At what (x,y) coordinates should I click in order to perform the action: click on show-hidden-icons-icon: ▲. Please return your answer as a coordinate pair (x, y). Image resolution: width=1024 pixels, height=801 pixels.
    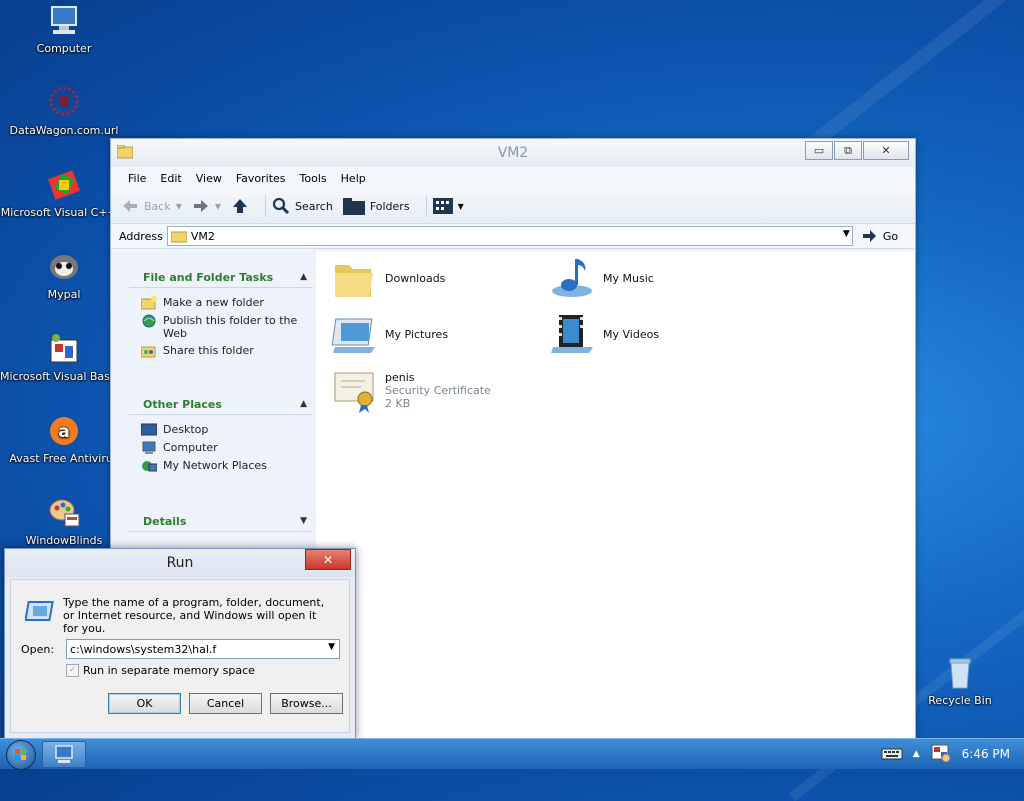
    Looking at the image, I should click on (916, 754).